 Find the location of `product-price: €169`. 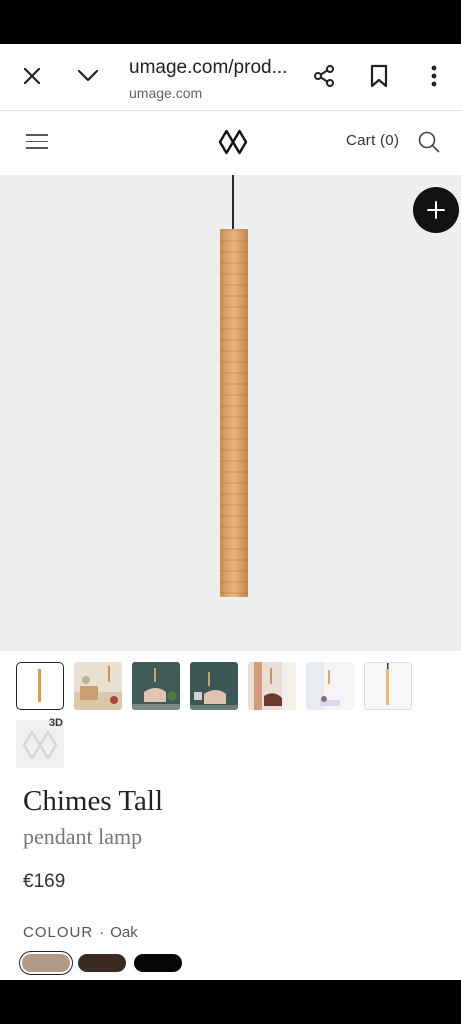

product-price: €169 is located at coordinates (44, 881).